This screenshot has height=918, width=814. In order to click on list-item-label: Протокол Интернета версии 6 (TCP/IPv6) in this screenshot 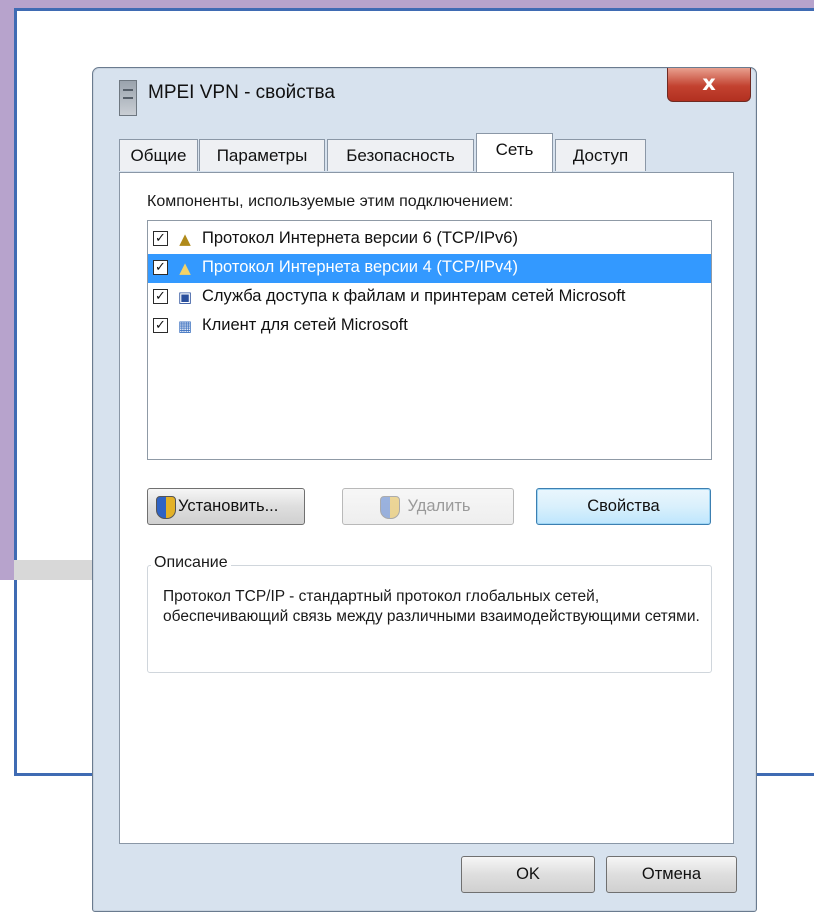, I will do `click(360, 238)`.